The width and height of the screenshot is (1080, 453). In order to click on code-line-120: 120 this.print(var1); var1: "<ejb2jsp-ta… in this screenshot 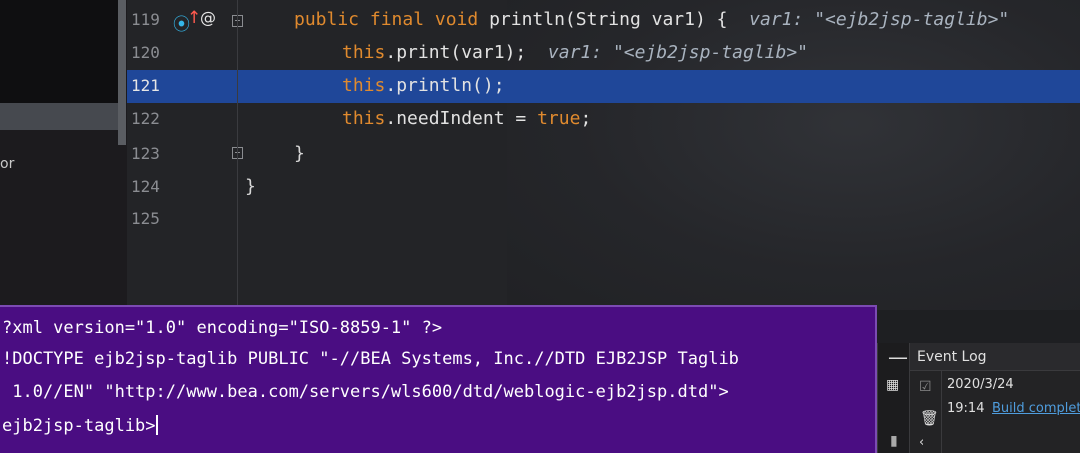, I will do `click(603, 53)`.